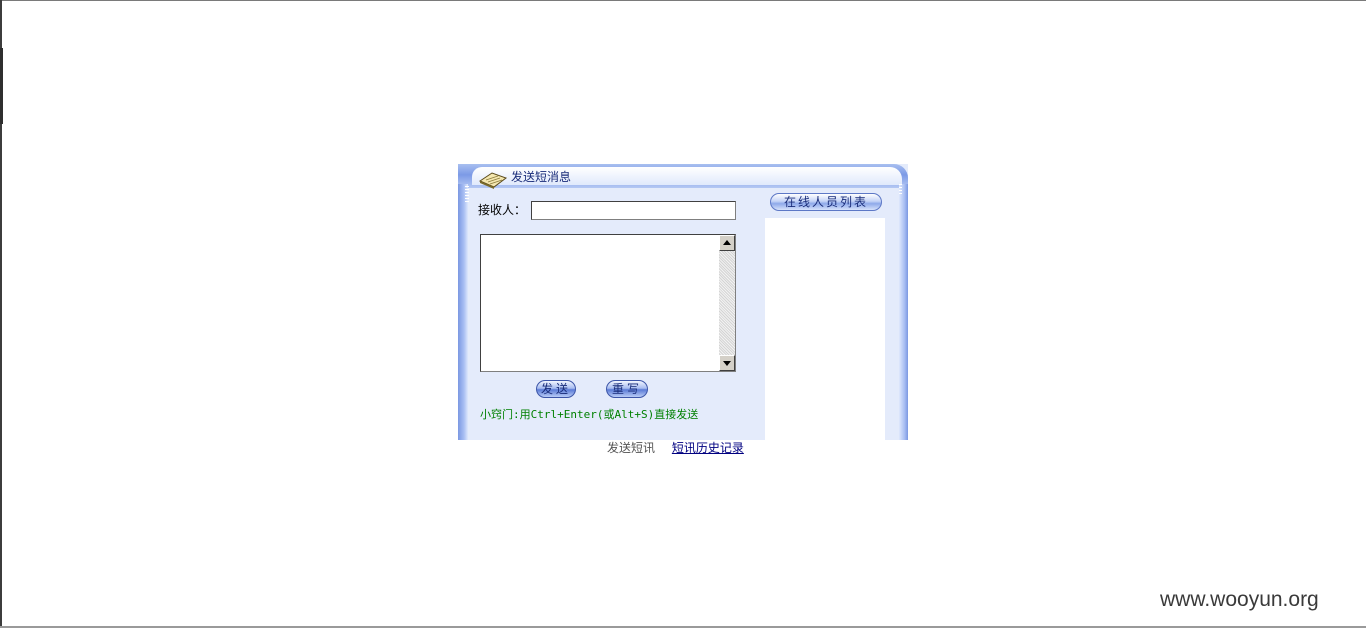 This screenshot has height=628, width=1366. I want to click on window-top-border, so click(683, 0).